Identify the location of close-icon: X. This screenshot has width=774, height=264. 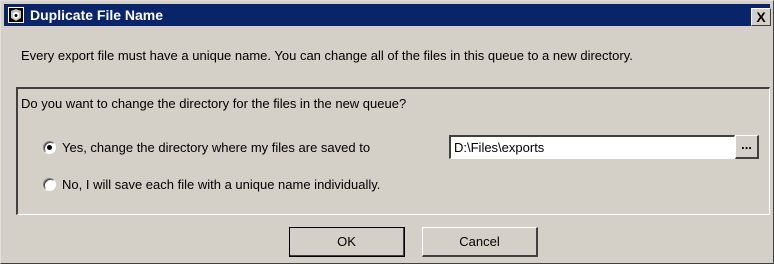
(761, 17).